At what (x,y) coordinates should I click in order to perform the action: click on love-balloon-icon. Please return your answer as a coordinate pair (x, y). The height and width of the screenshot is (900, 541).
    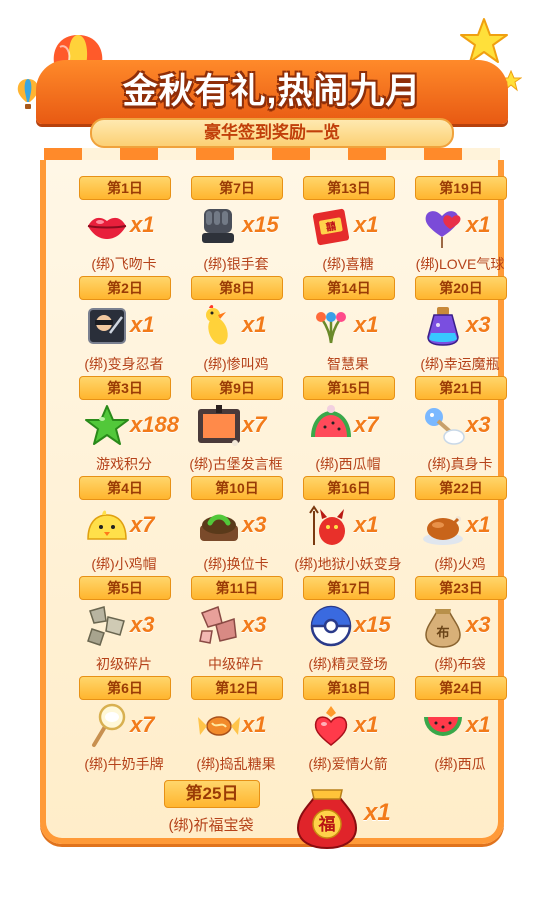
    Looking at the image, I should click on (443, 229).